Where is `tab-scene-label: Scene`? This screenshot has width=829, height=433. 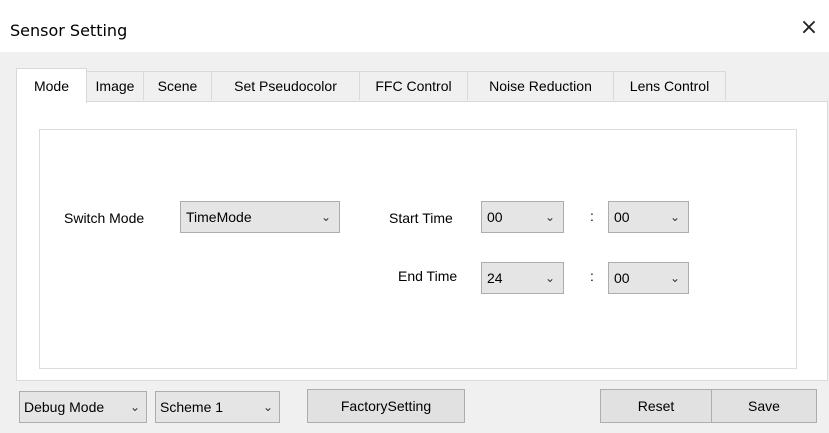 tab-scene-label: Scene is located at coordinates (177, 86).